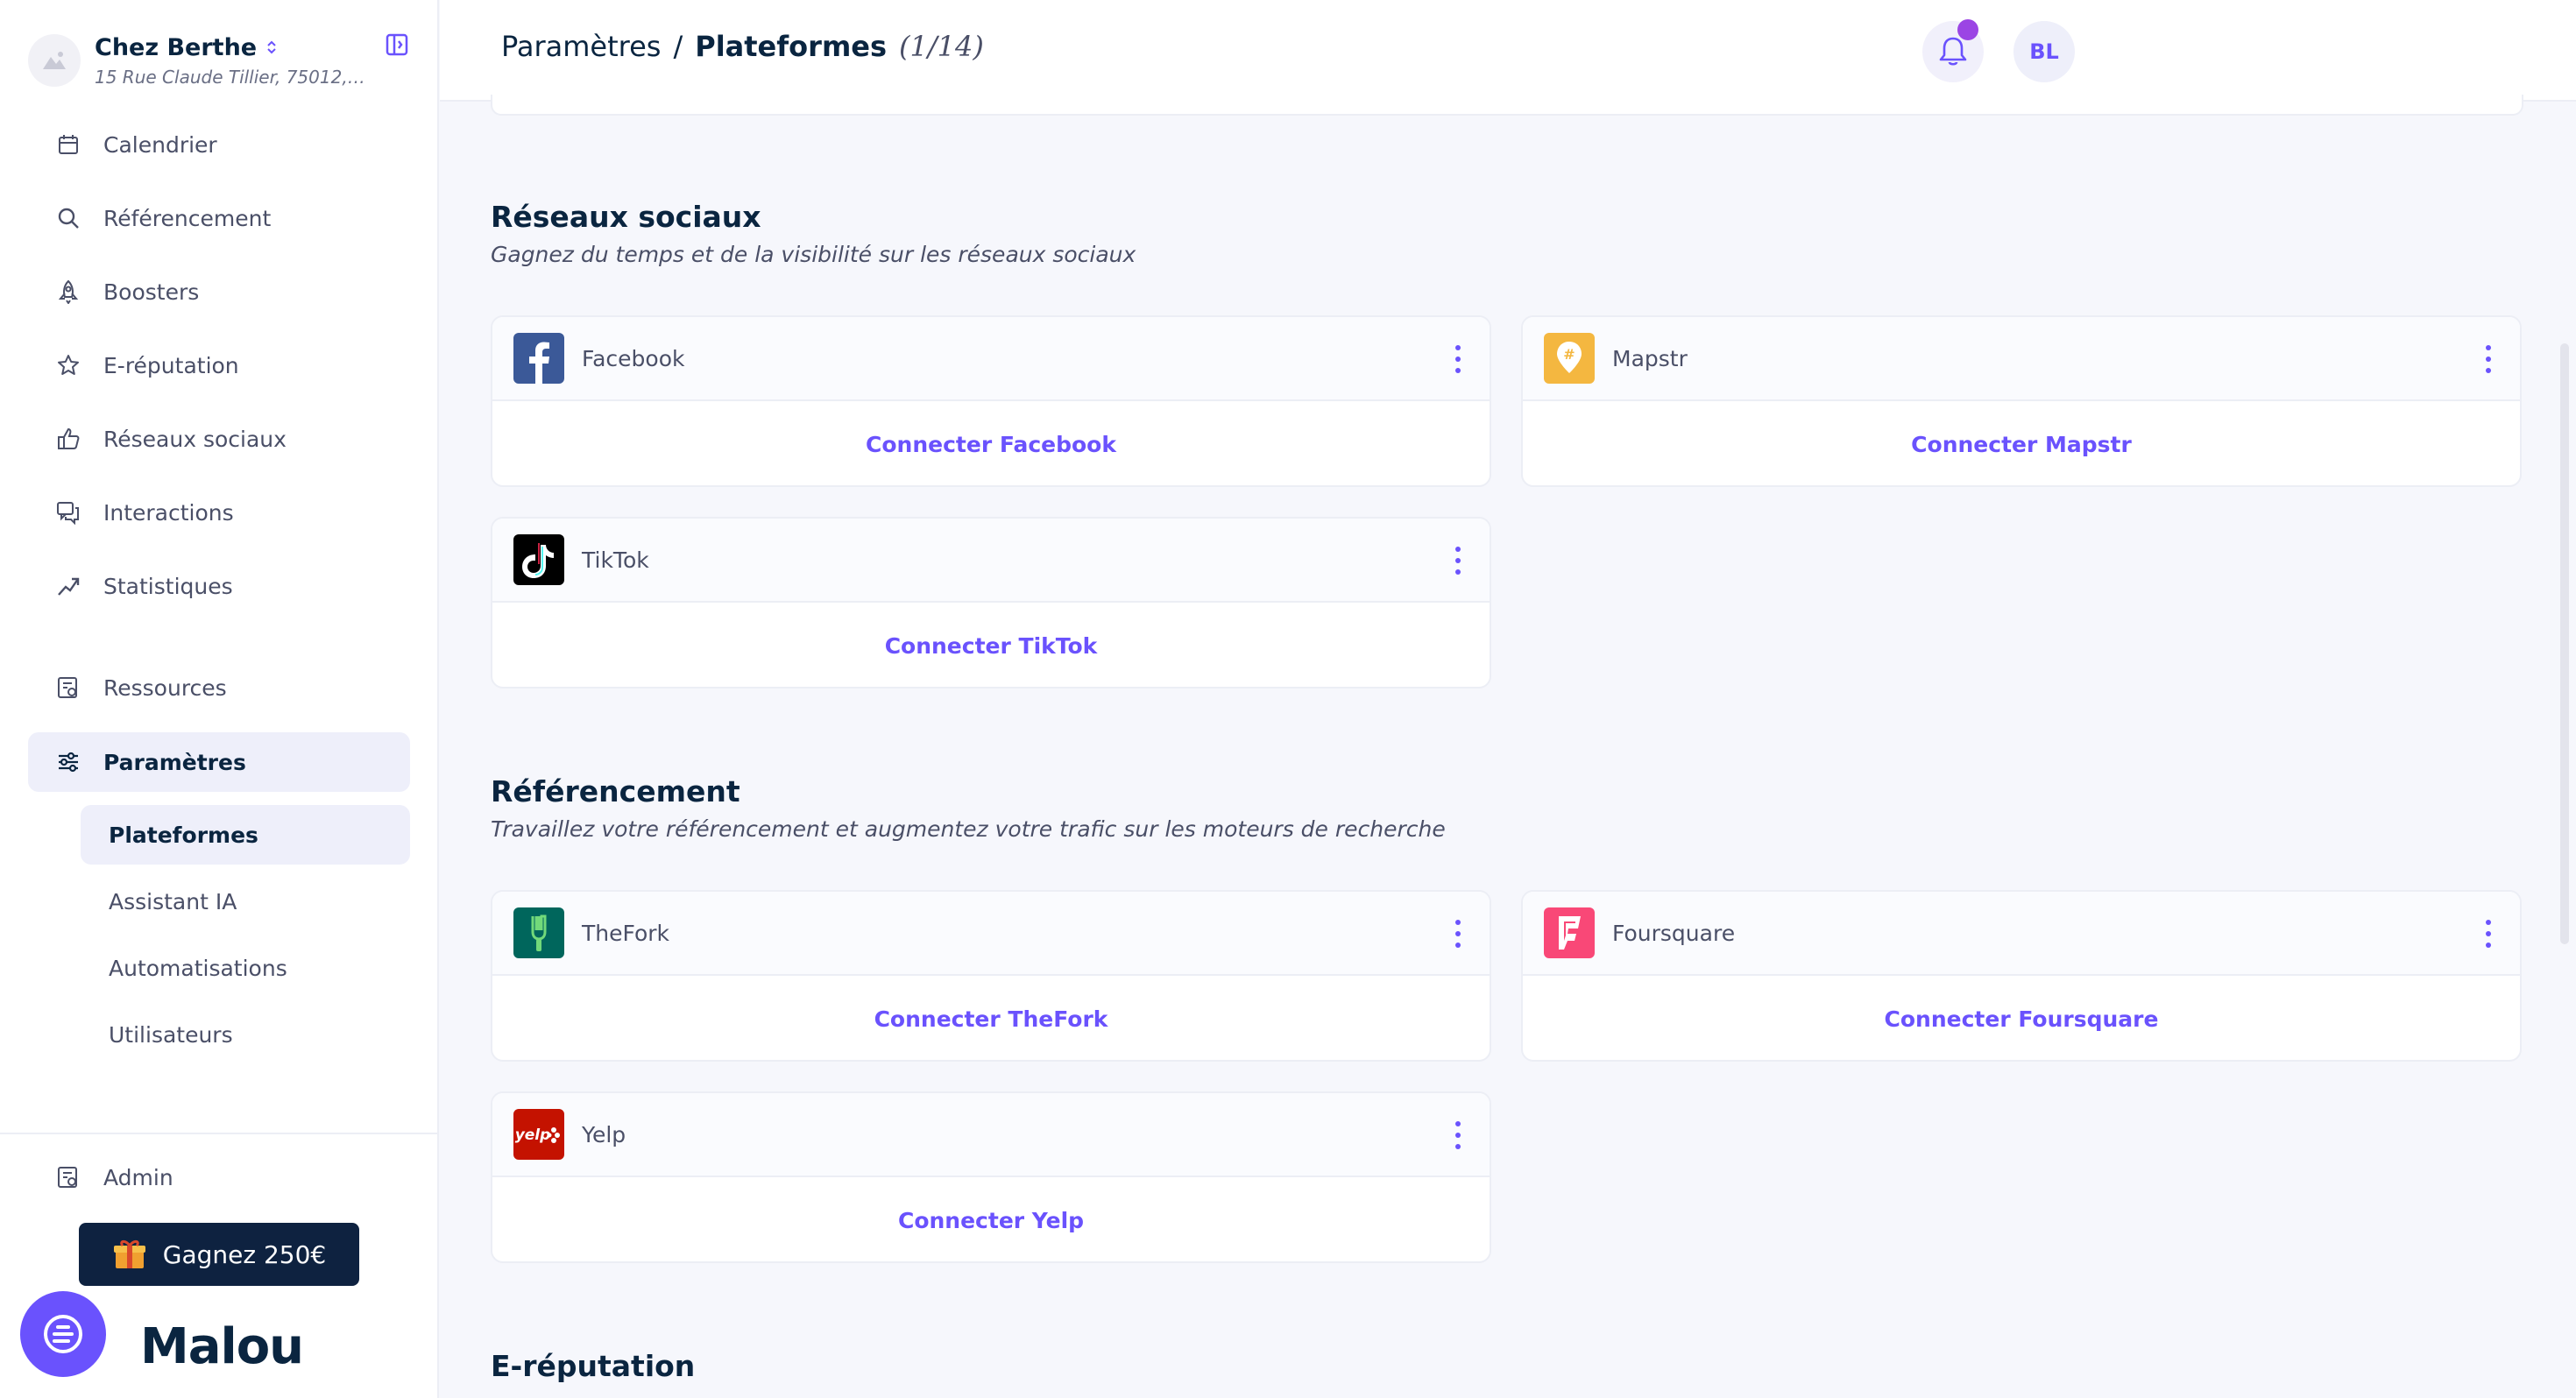  I want to click on mapstr-logo-icon: #, so click(1569, 358).